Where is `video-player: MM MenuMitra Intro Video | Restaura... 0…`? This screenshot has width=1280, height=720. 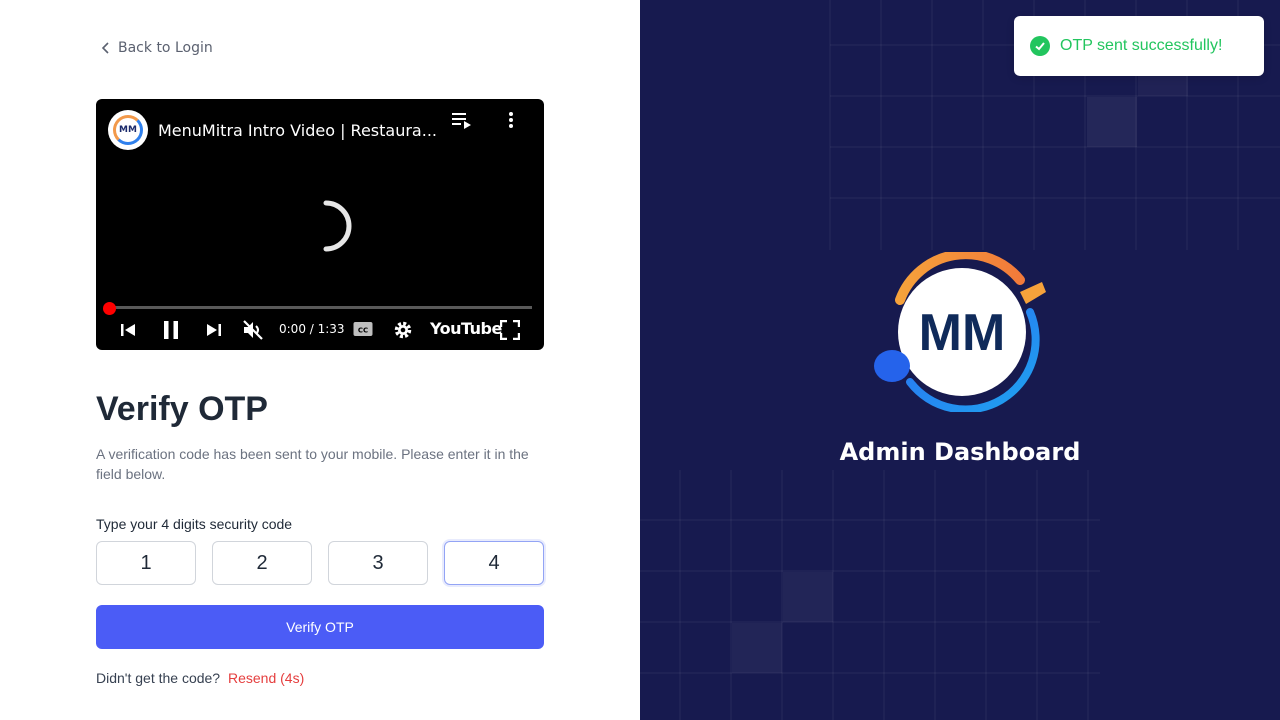
video-player: MM MenuMitra Intro Video | Restaura... 0… is located at coordinates (320, 224).